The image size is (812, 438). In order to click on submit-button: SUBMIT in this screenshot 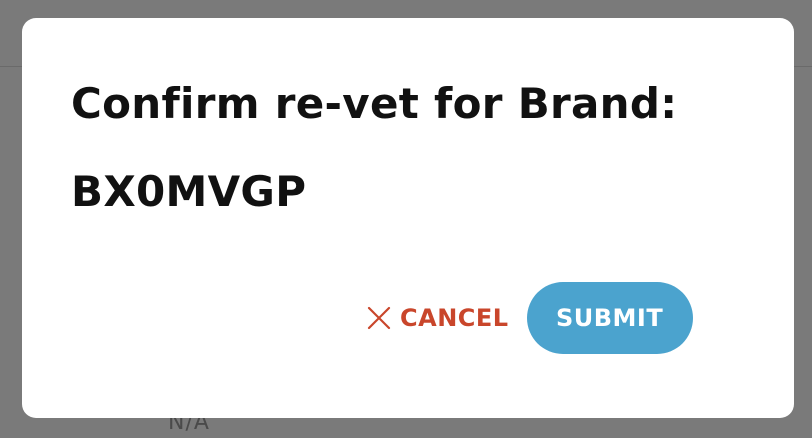, I will do `click(609, 318)`.